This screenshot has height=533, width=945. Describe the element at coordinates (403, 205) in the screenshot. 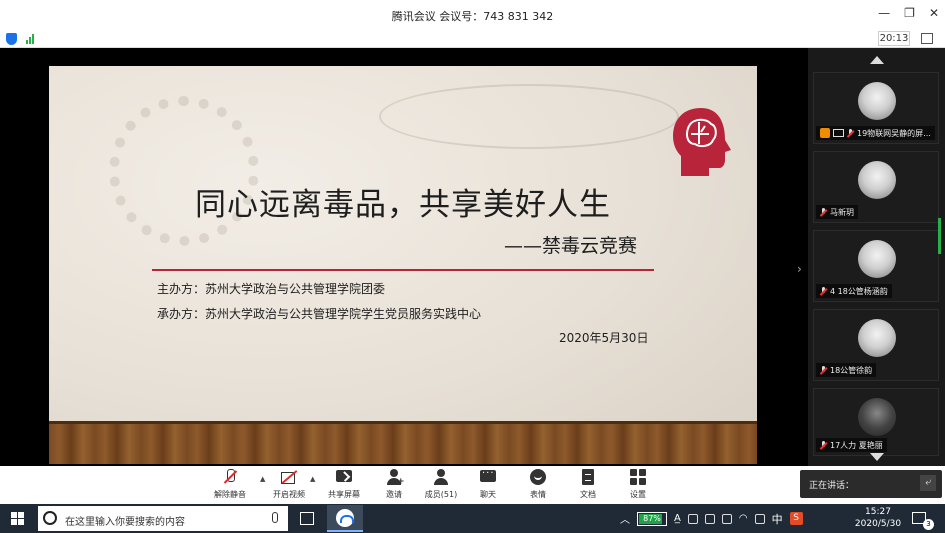

I see `slide-title: 同心远离毒品，共享美好人生` at that location.